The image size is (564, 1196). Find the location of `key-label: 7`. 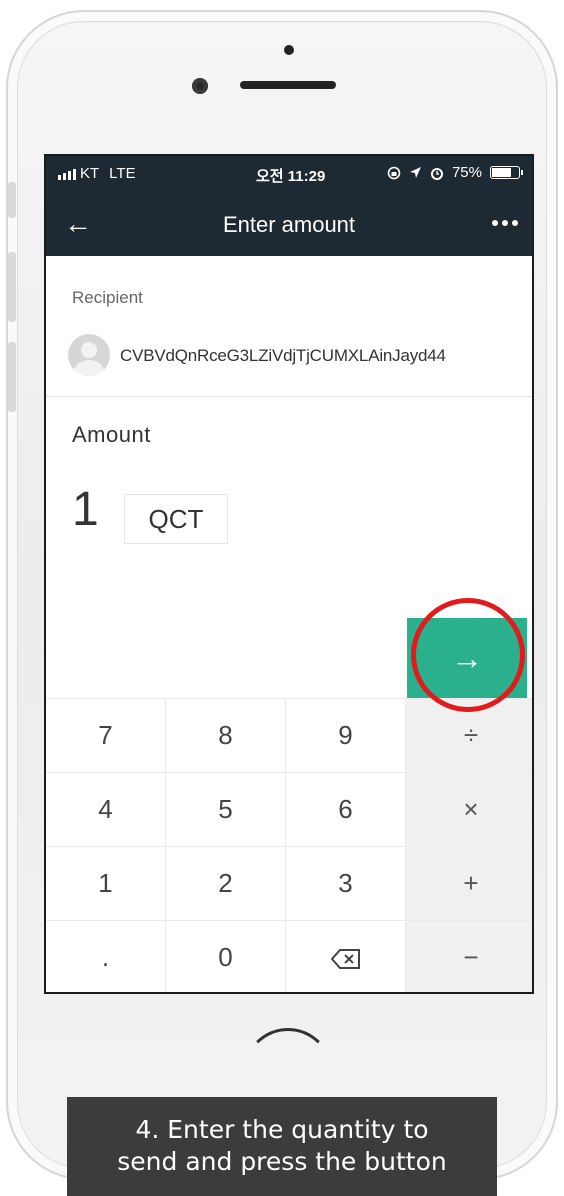

key-label: 7 is located at coordinates (105, 735).